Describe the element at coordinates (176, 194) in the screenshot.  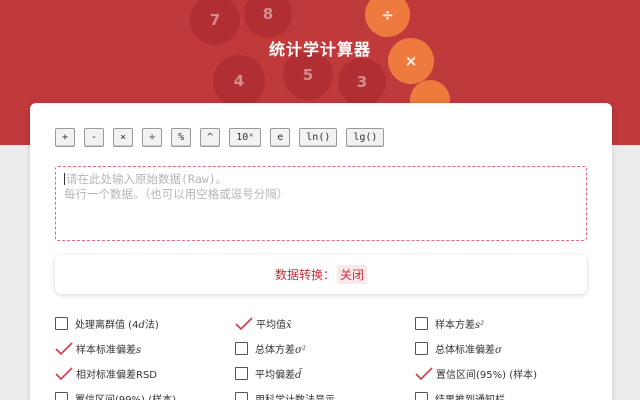
I see `raw-placeholder-line2: 每行一个数据。（也可以用空格或逗号分隔）` at that location.